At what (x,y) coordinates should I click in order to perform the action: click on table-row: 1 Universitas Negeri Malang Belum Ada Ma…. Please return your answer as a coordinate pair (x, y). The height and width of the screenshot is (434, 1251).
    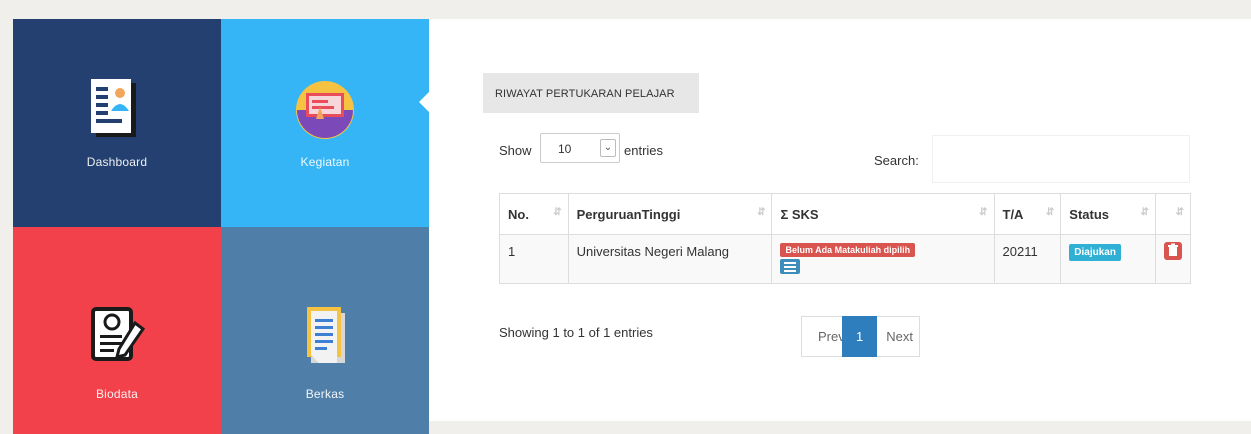
    Looking at the image, I should click on (845, 259).